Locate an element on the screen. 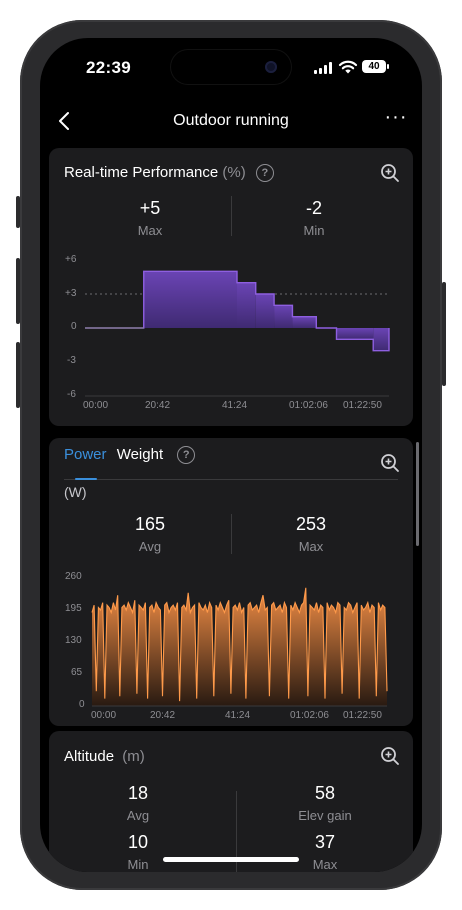 This screenshot has width=462, height=910. stat-value: 58 is located at coordinates (325, 793).